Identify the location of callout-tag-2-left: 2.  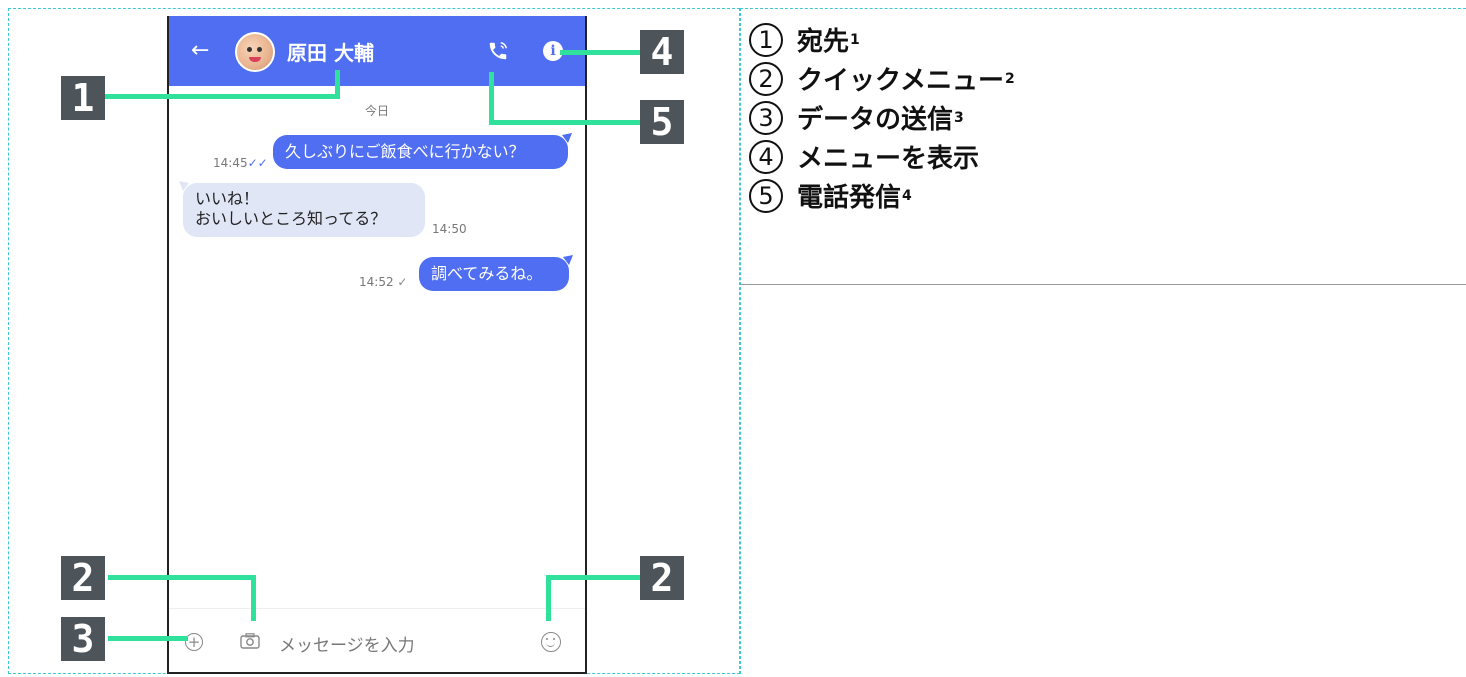
(83, 578).